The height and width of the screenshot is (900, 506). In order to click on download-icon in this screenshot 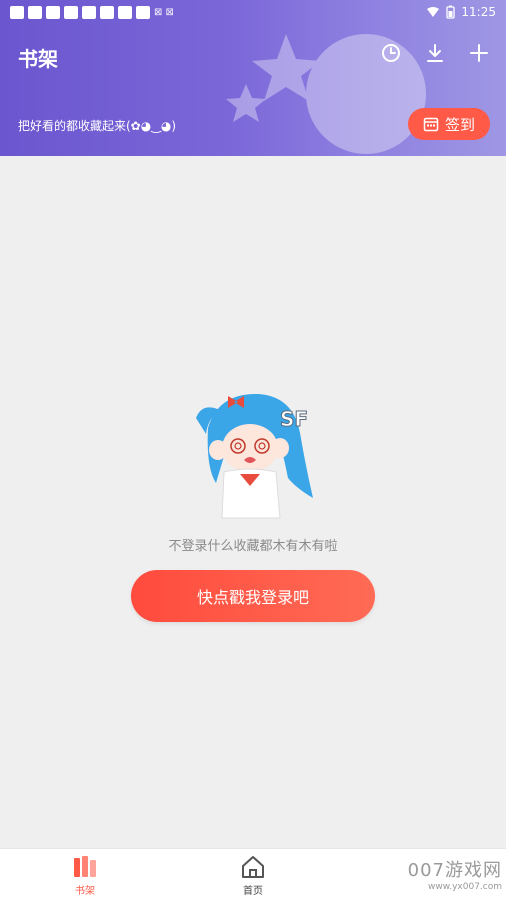, I will do `click(435, 53)`.